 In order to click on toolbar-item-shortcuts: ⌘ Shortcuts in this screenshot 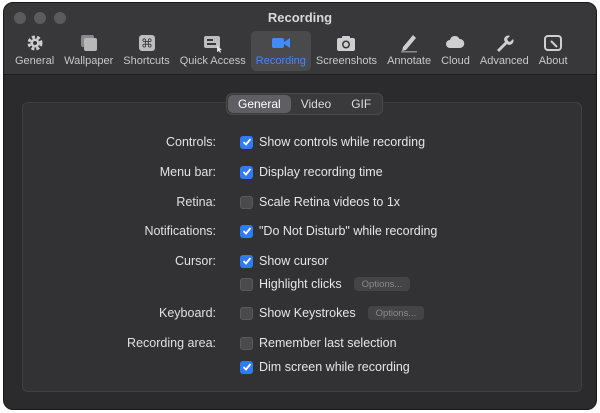, I will do `click(146, 51)`.